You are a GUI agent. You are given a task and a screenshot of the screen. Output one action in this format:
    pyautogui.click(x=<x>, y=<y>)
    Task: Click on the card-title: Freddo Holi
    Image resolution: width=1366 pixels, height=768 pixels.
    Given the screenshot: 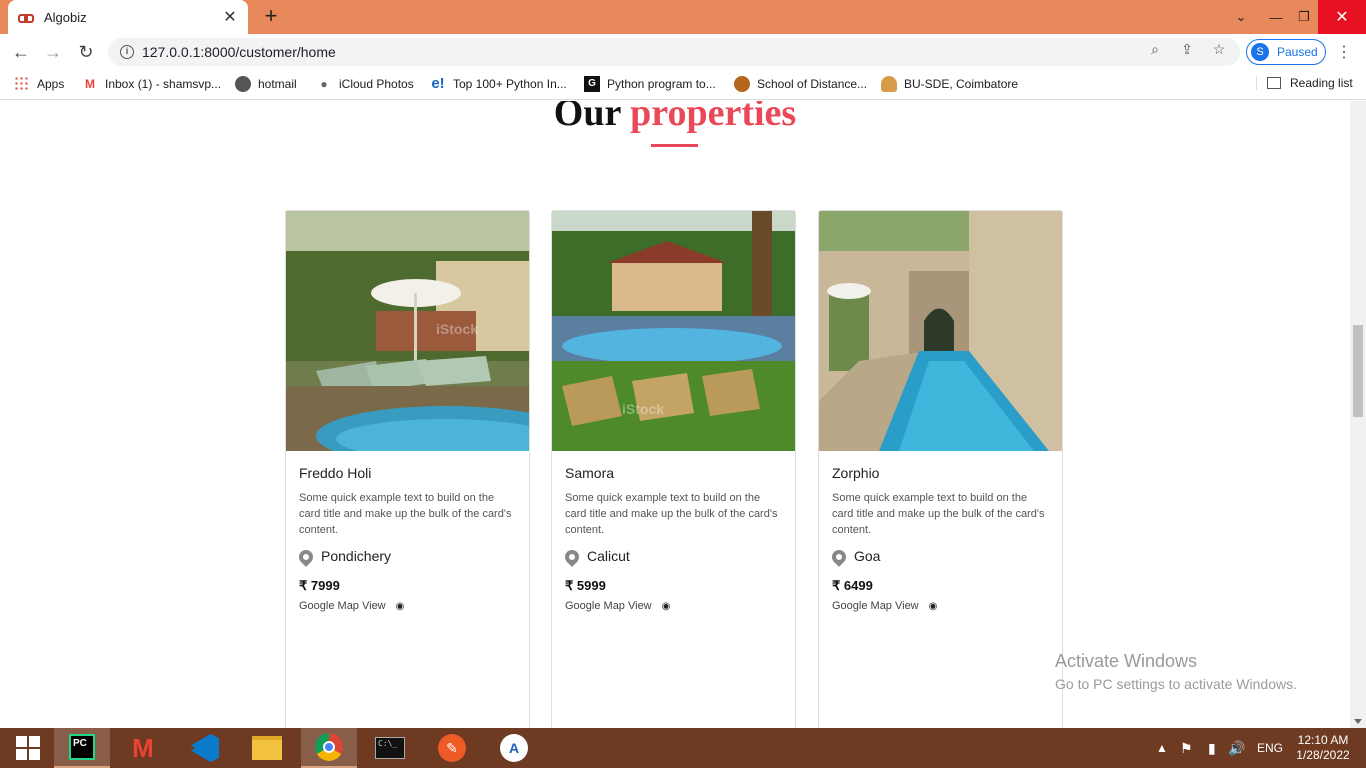 What is the action you would take?
    pyautogui.click(x=335, y=473)
    